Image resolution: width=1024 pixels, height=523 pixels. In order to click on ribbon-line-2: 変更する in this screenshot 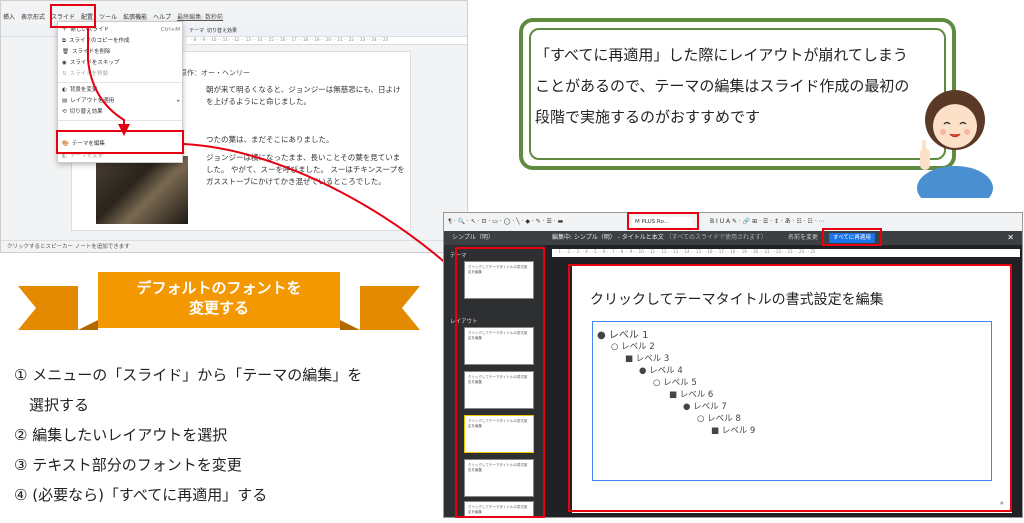, I will do `click(218, 308)`.